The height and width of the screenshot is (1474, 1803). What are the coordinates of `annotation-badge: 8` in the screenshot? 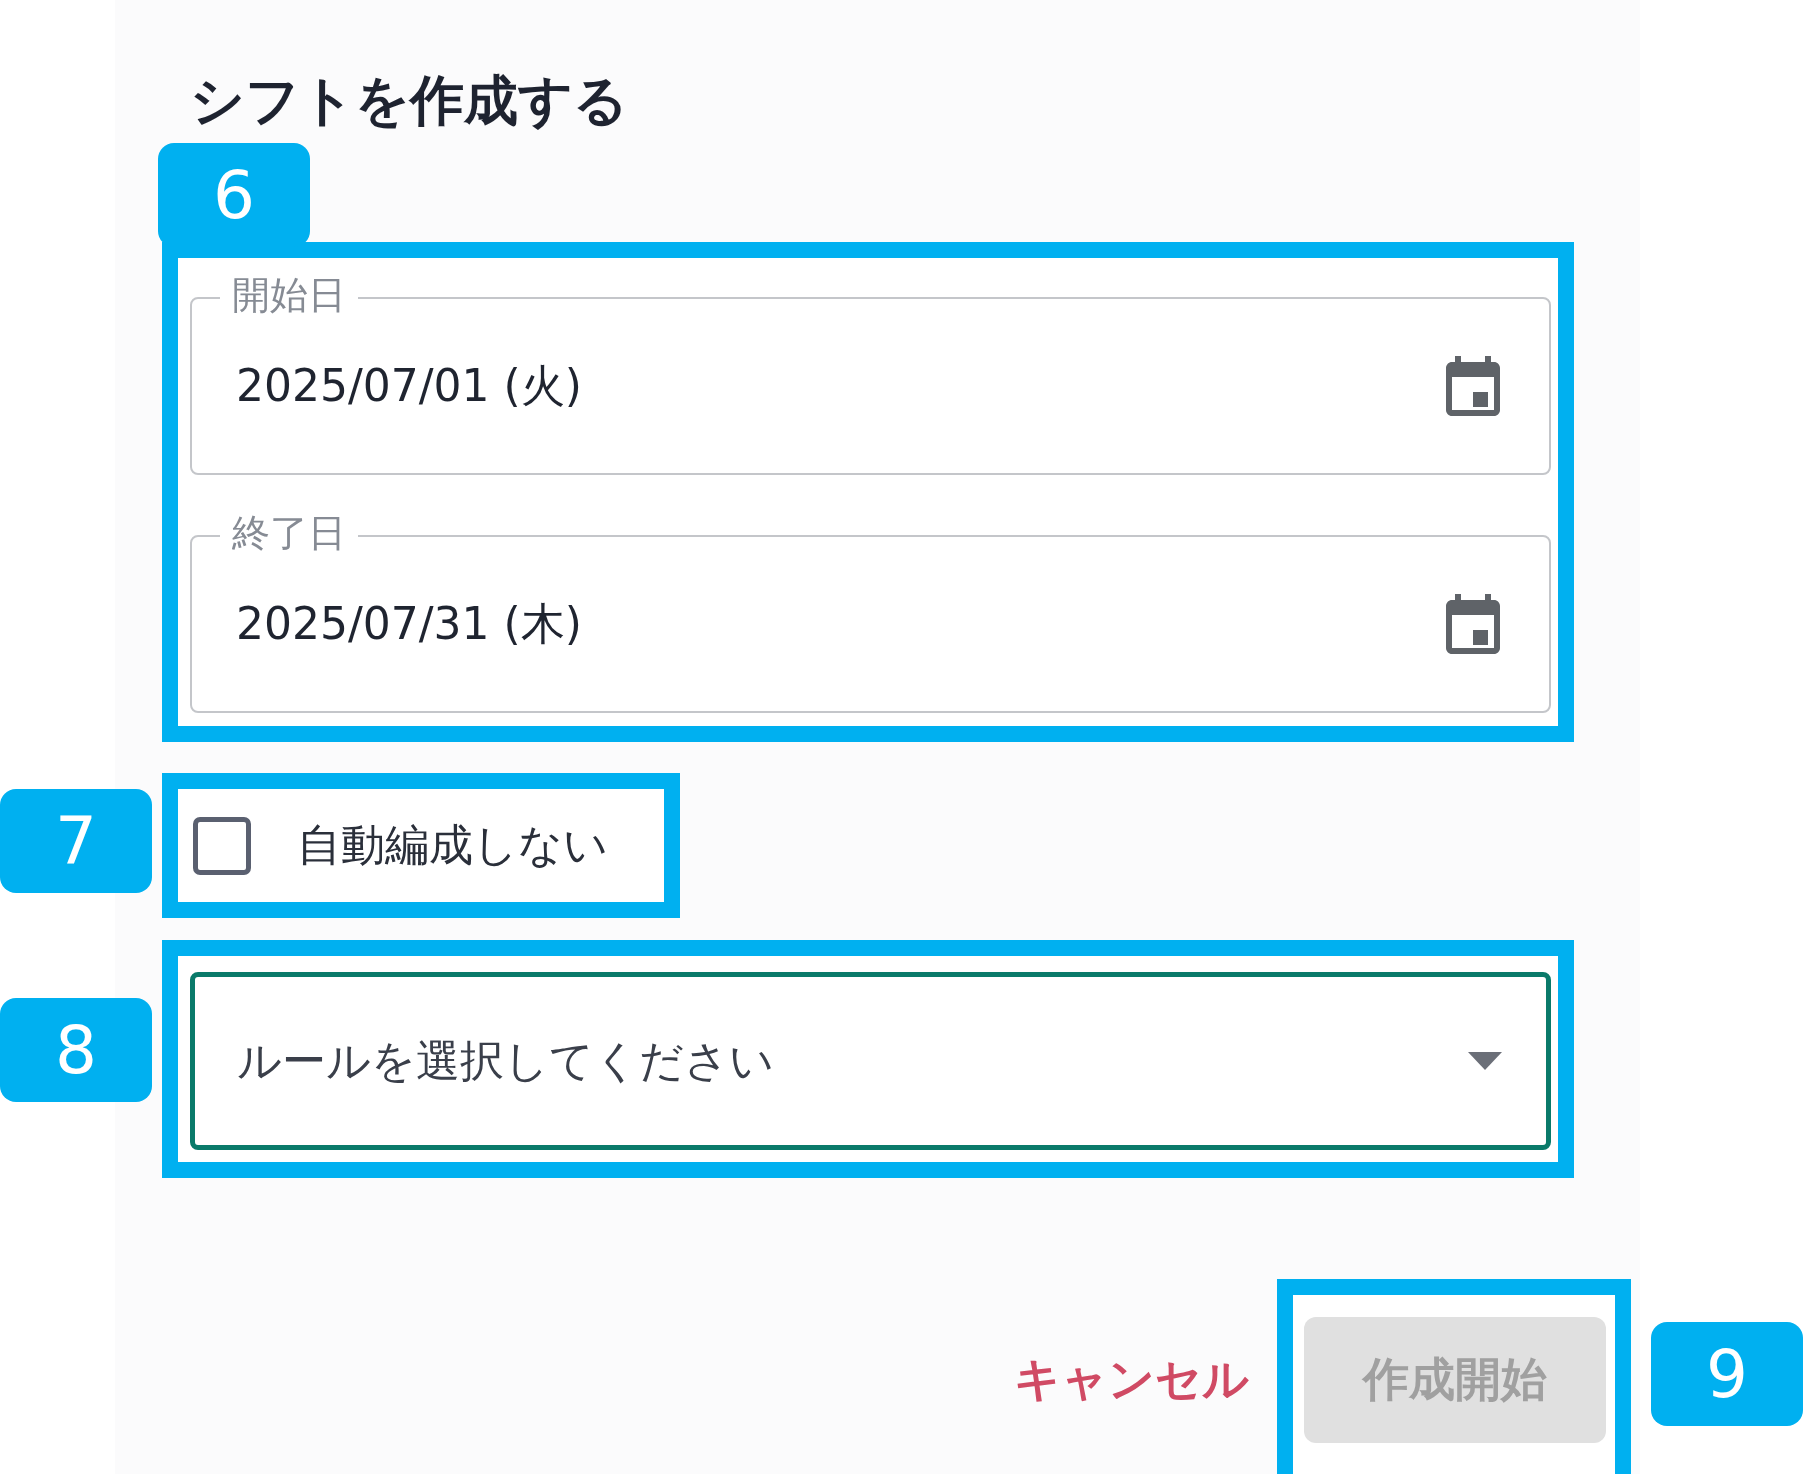 It's located at (76, 1050).